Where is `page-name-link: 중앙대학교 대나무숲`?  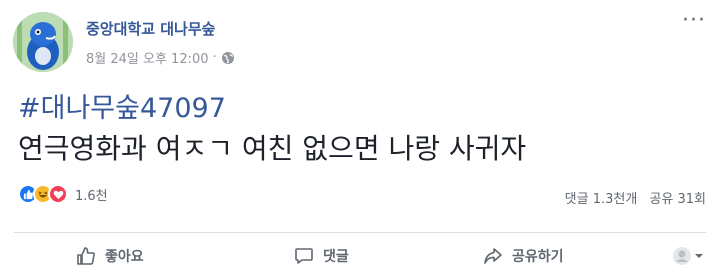
page-name-link: 중앙대학교 대나무숲 is located at coordinates (150, 28).